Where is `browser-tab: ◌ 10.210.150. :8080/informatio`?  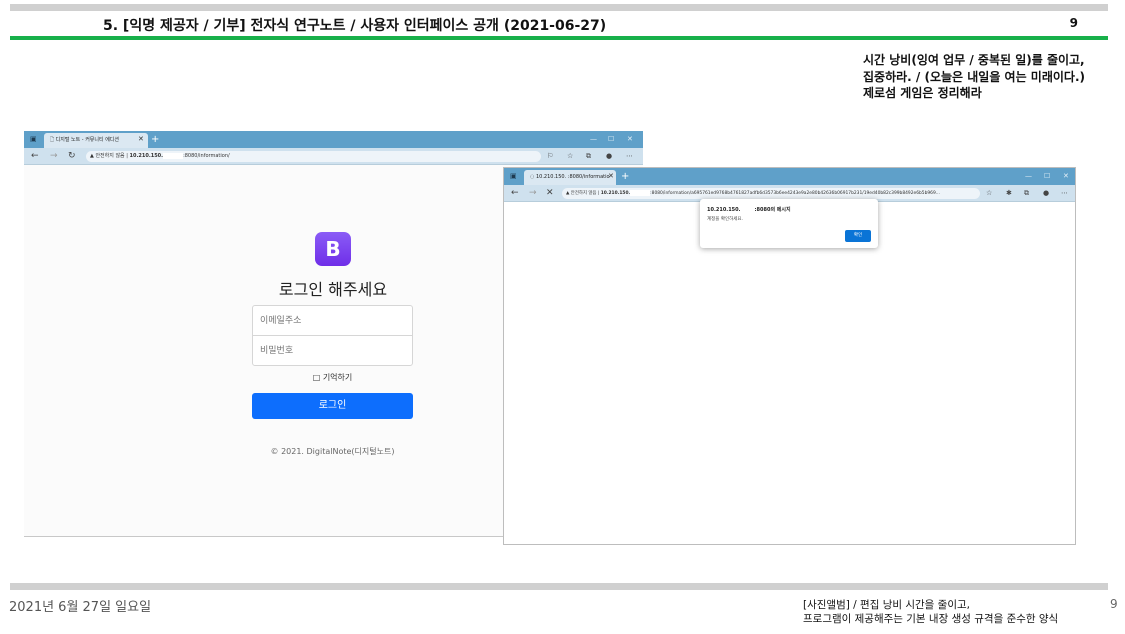
browser-tab: ◌ 10.210.150. :8080/informatio is located at coordinates (570, 177).